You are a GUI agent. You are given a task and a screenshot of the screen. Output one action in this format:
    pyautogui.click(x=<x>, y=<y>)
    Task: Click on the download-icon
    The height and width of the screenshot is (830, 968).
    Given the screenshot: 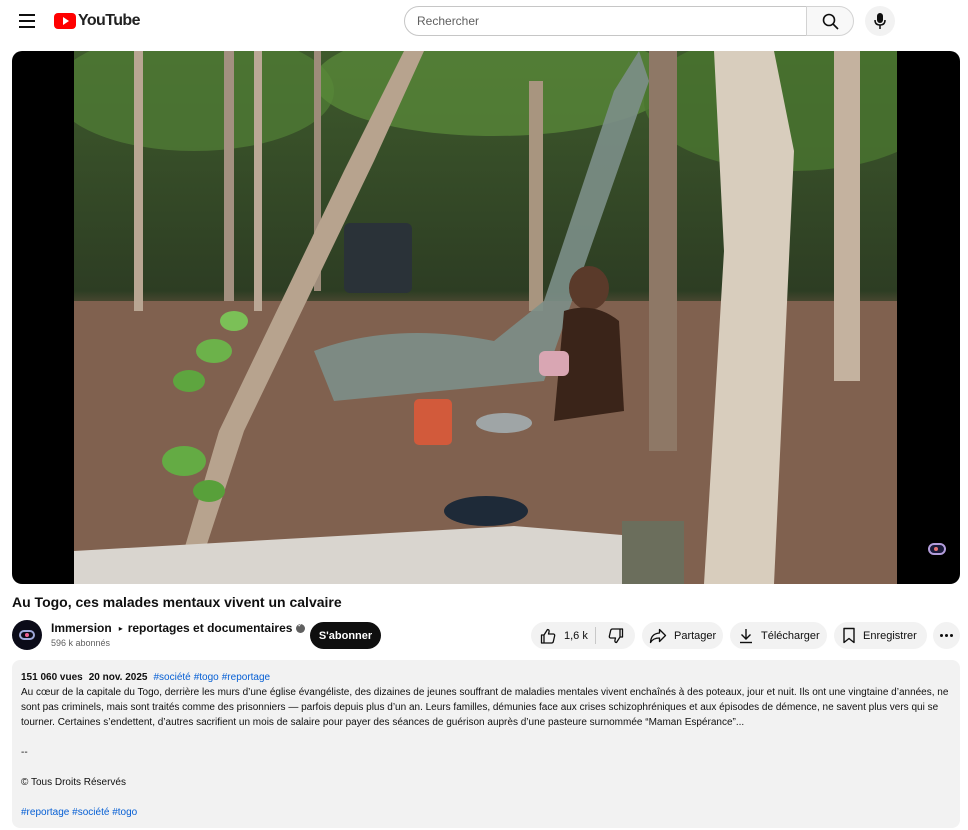 What is the action you would take?
    pyautogui.click(x=746, y=635)
    